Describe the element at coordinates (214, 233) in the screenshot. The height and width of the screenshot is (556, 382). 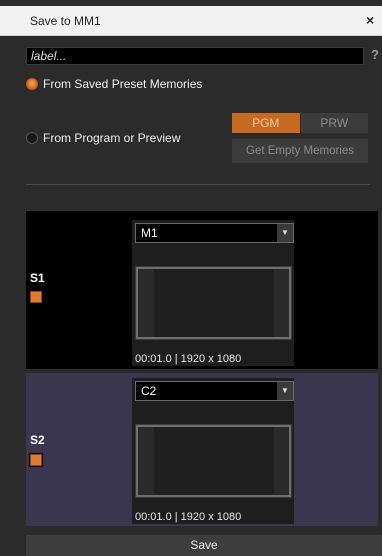
I see `memory-select: M1 ▼` at that location.